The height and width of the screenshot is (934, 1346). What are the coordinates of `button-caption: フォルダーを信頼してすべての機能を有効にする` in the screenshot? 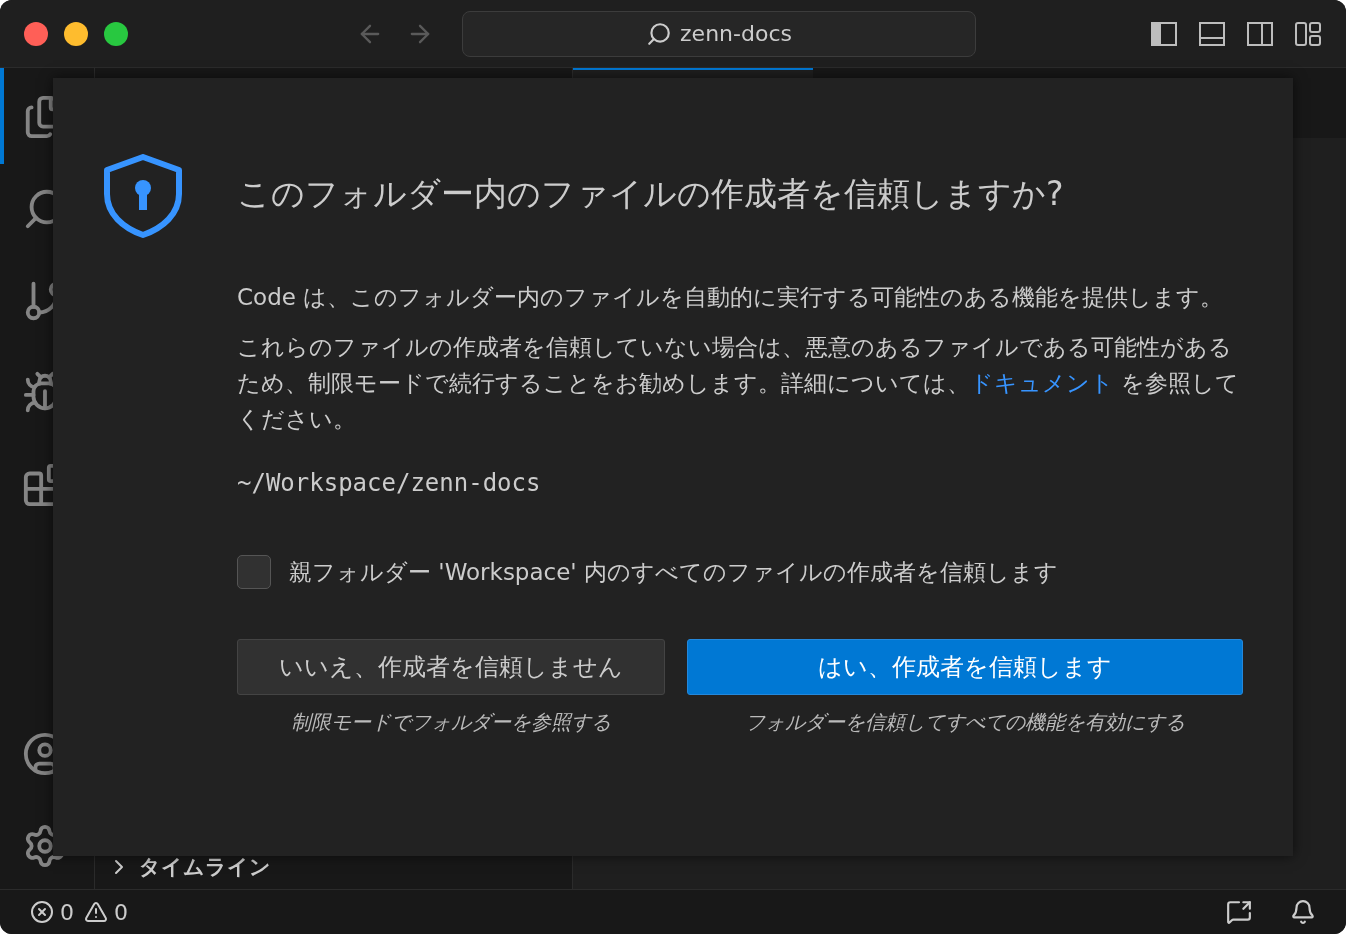 It's located at (965, 722).